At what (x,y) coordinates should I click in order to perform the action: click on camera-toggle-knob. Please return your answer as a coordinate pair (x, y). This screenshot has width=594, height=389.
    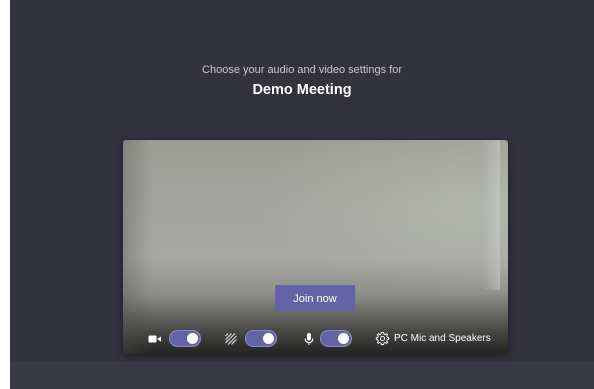
    Looking at the image, I should click on (192, 338).